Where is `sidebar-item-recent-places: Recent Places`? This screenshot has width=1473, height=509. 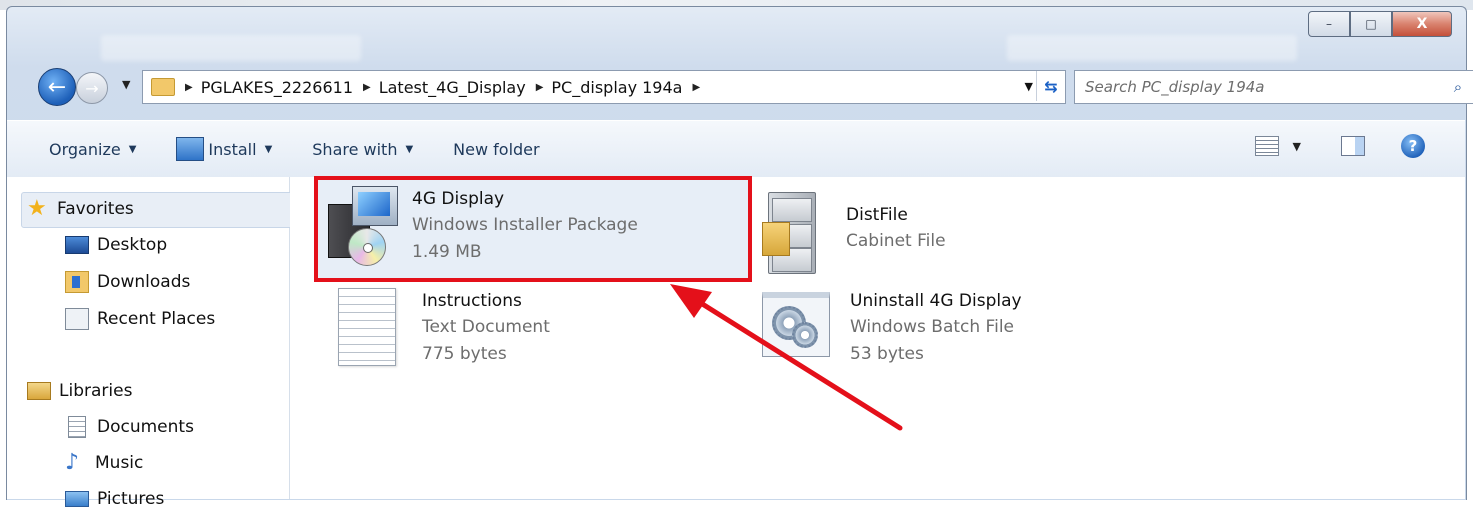 sidebar-item-recent-places: Recent Places is located at coordinates (140, 319).